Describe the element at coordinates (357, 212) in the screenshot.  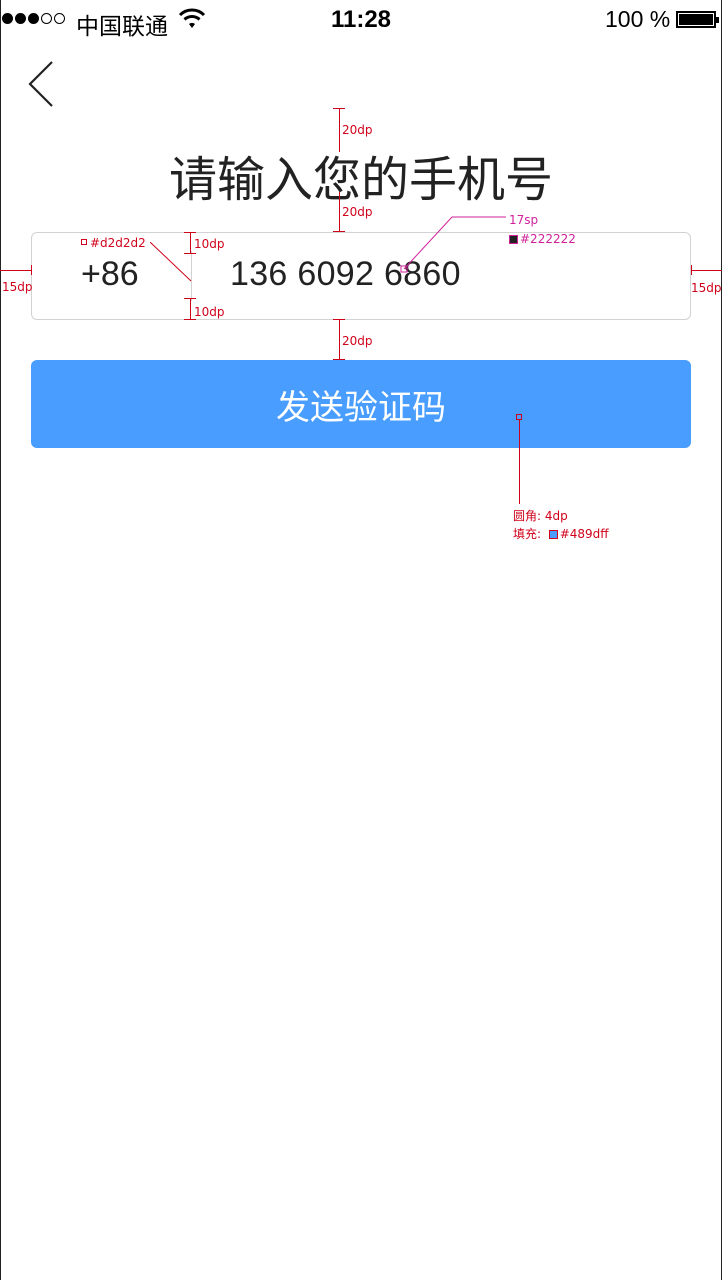
I see `spec-gap-title-input: 20dp` at that location.